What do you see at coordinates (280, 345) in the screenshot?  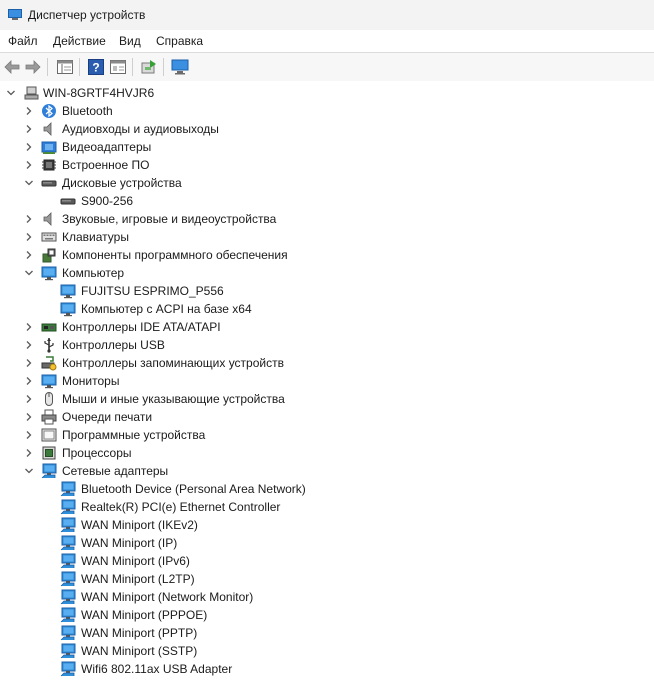 I see `category-item: Контроллеры USB` at bounding box center [280, 345].